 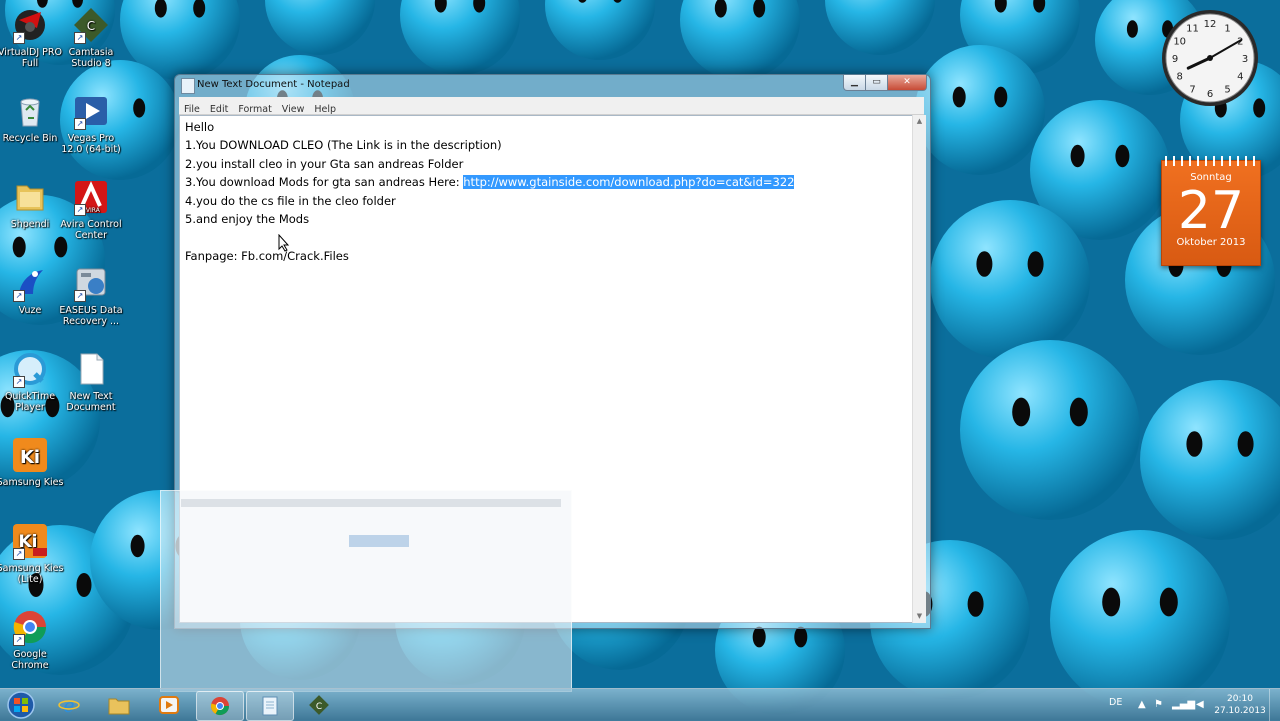 What do you see at coordinates (919, 121) in the screenshot?
I see `scroll-up-icon: ▲` at bounding box center [919, 121].